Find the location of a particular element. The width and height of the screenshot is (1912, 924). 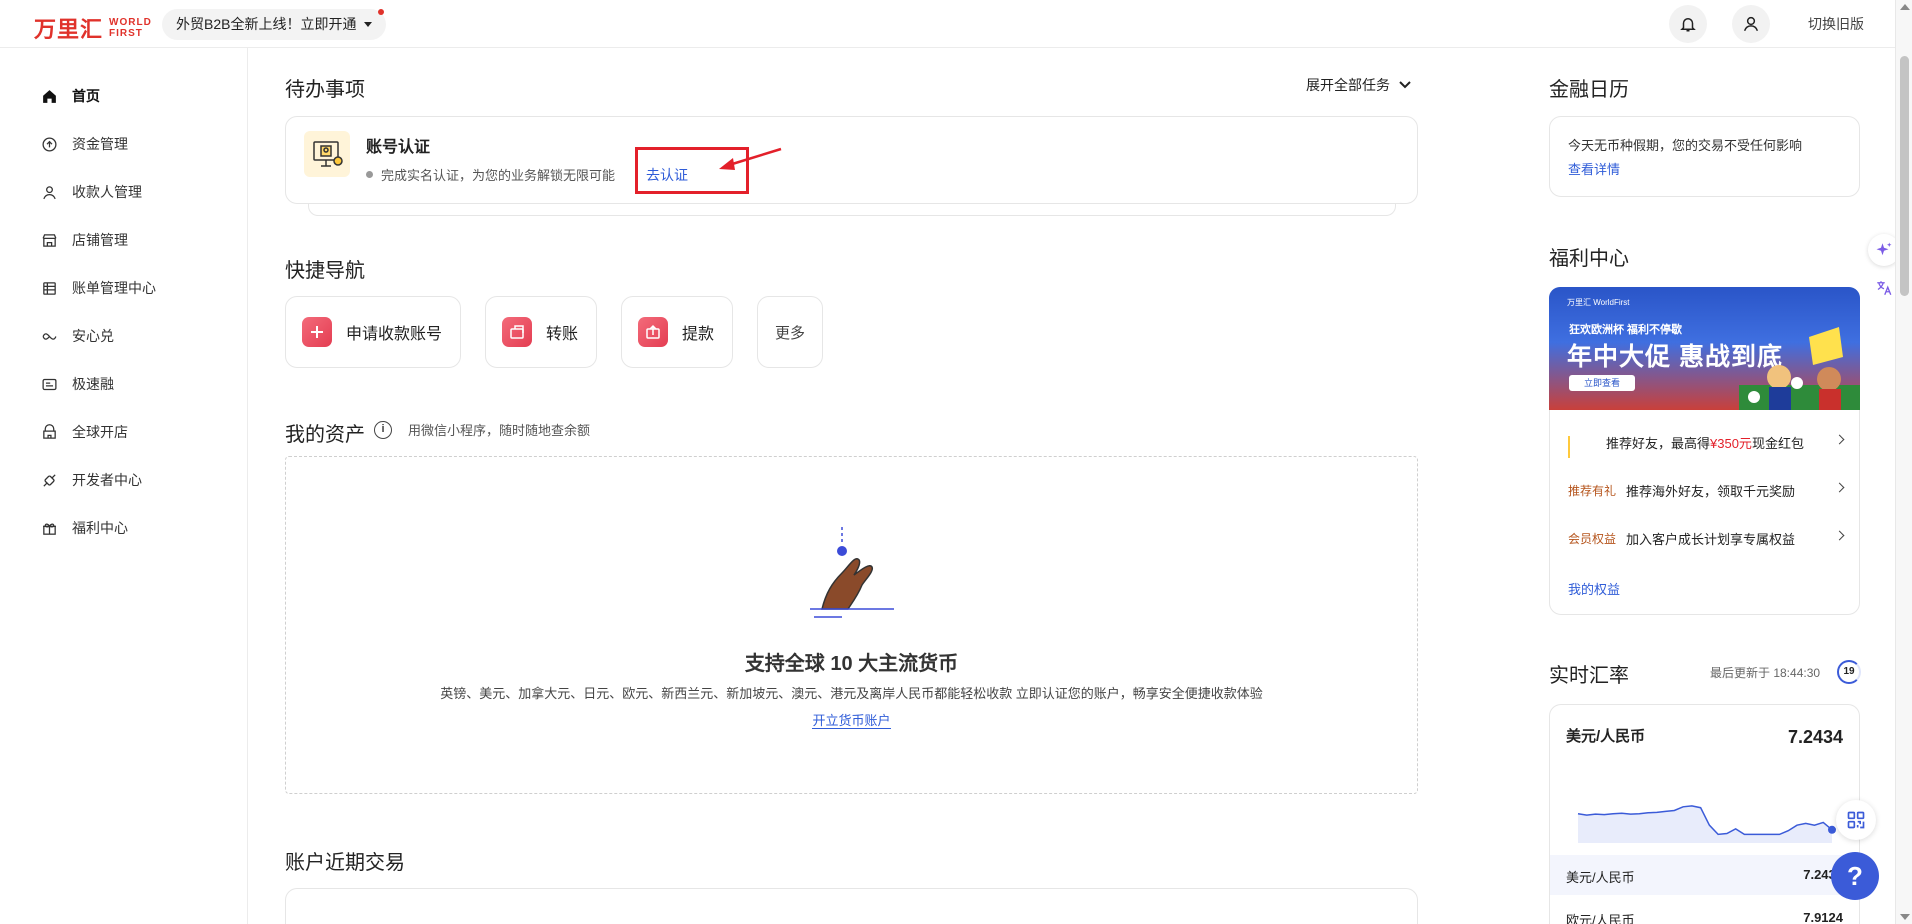

fx-row-pair: 美元/人民币 is located at coordinates (1600, 877).